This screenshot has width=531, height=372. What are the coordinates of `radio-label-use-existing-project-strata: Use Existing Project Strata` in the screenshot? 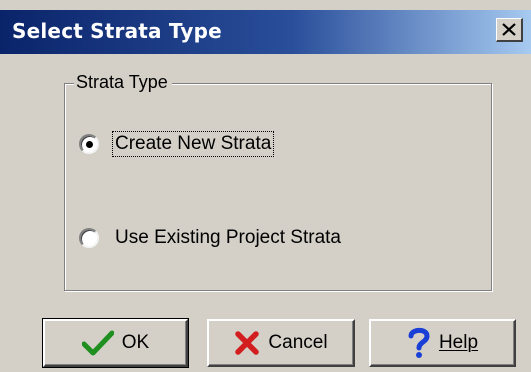 It's located at (228, 238).